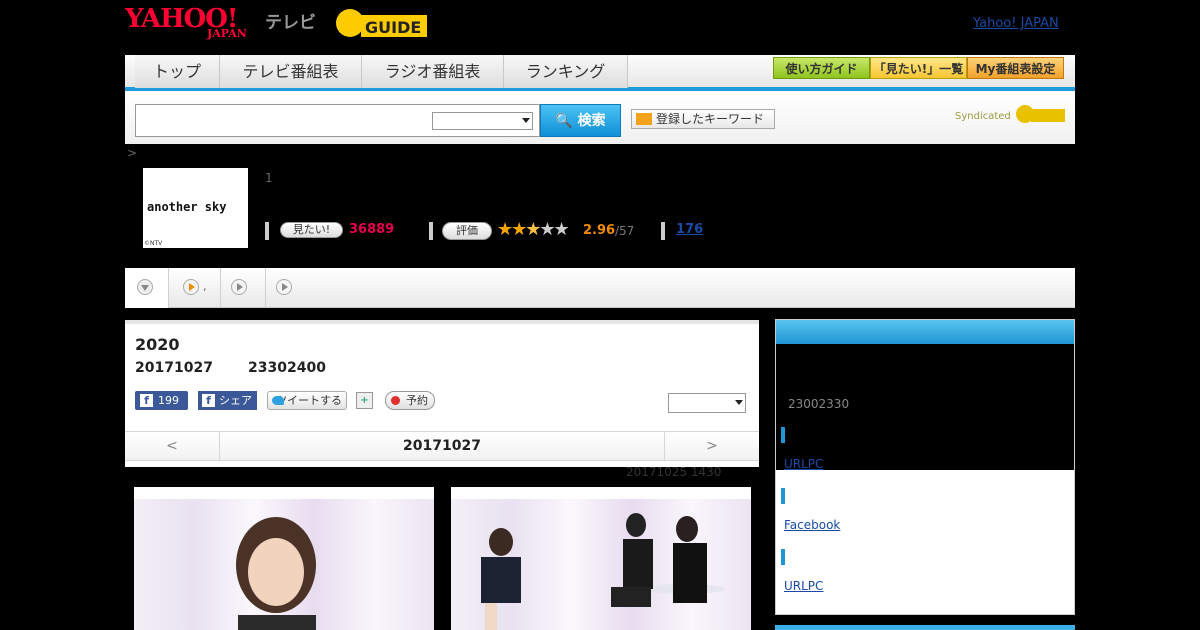 This screenshot has width=1200, height=630. Describe the element at coordinates (710, 119) in the screenshot. I see `keyword-label: 登録したキーワード` at that location.